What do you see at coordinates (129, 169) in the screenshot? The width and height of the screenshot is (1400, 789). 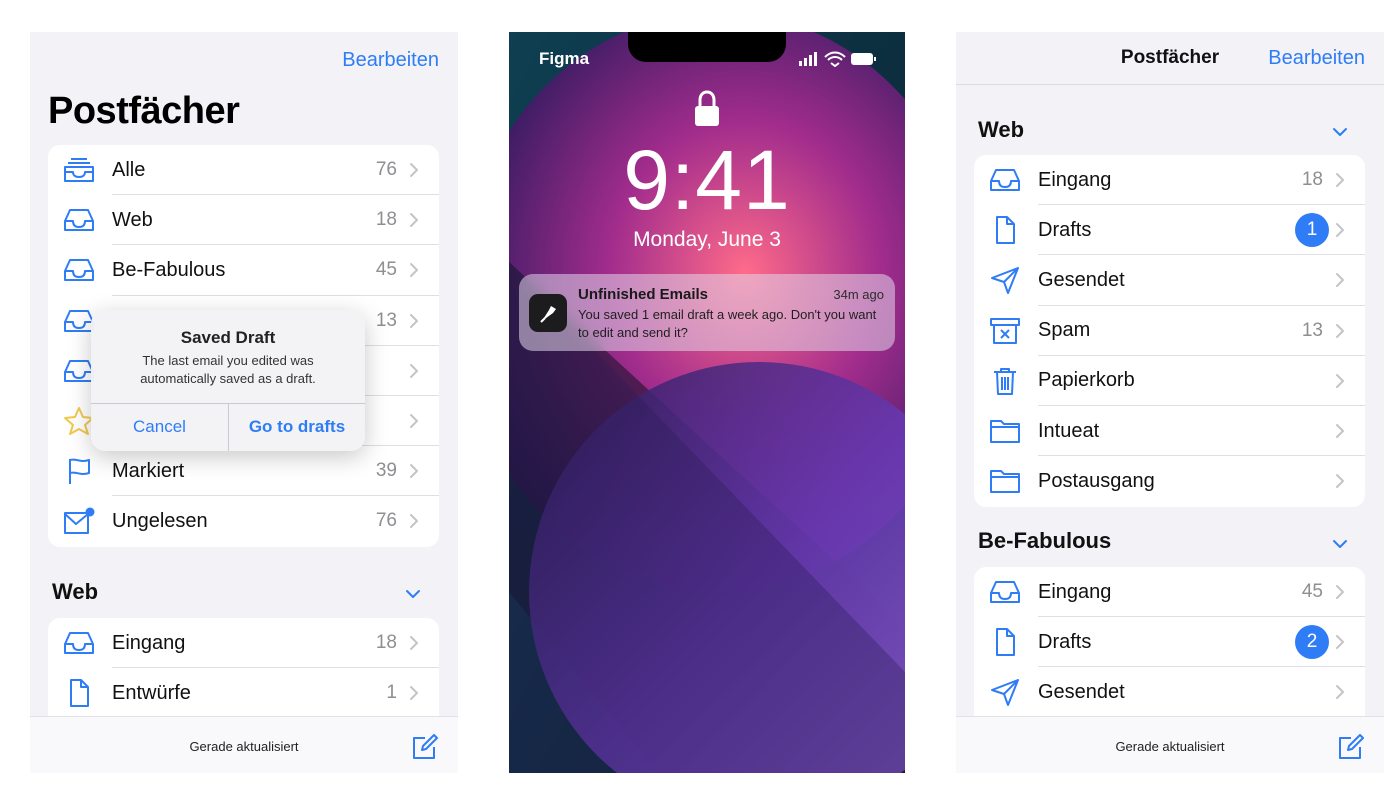 I see `row-label: Alle` at bounding box center [129, 169].